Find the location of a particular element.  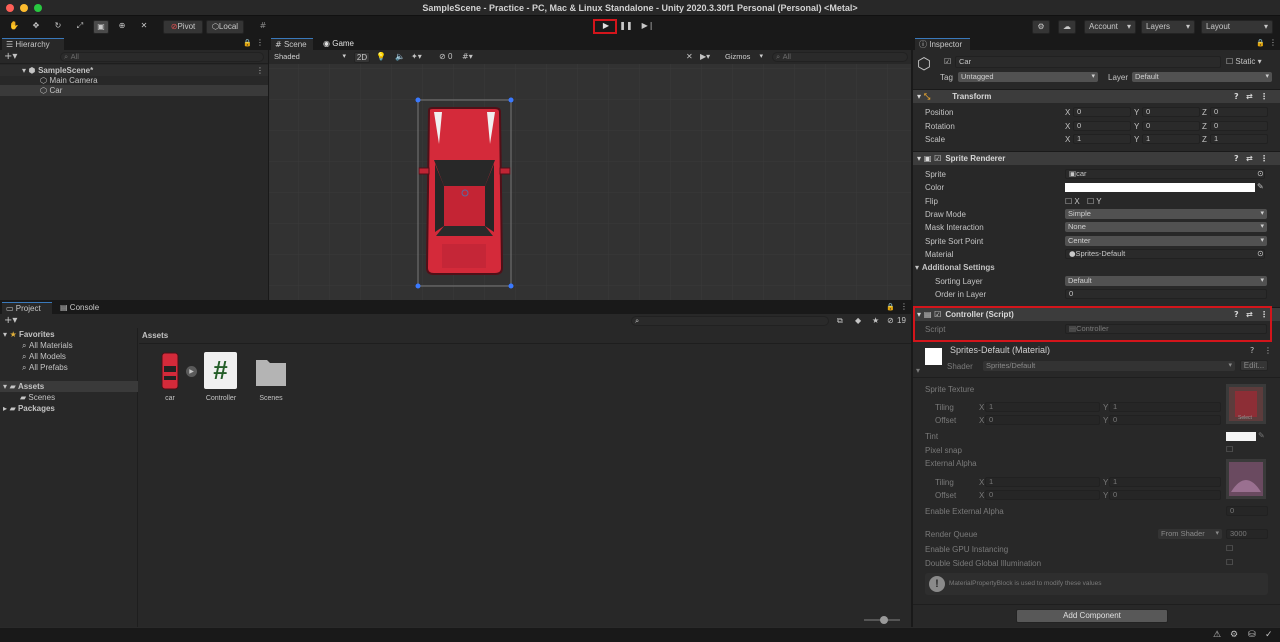

pivot-toggle: ⊘Pivot is located at coordinates (183, 27).